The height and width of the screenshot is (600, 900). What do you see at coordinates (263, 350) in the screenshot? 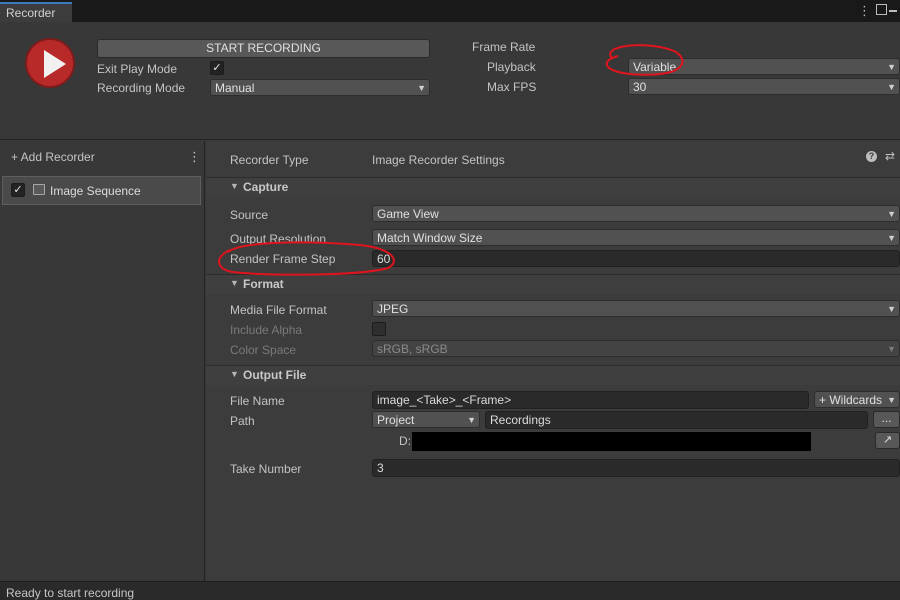
I see `color-space-label: Color Space` at bounding box center [263, 350].